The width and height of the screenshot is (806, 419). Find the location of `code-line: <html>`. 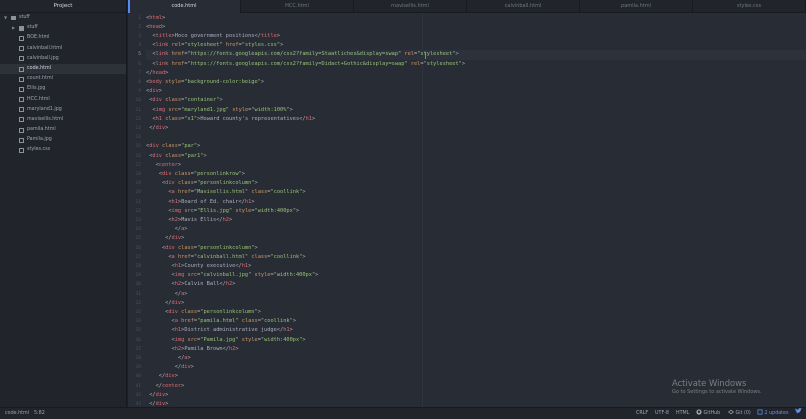

code-line: <html> is located at coordinates (155, 18).